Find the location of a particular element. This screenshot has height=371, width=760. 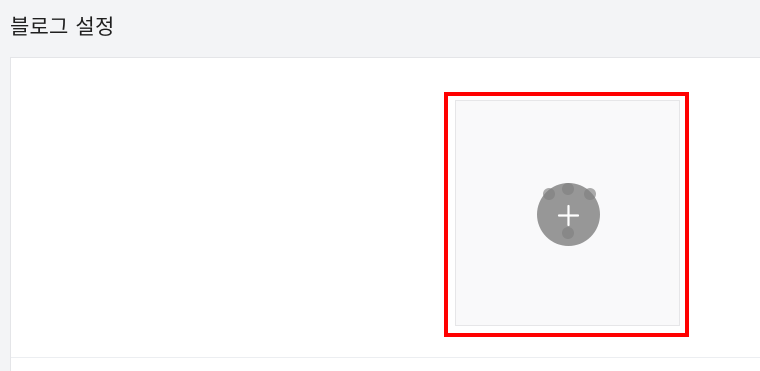

plus-icon is located at coordinates (568, 215).